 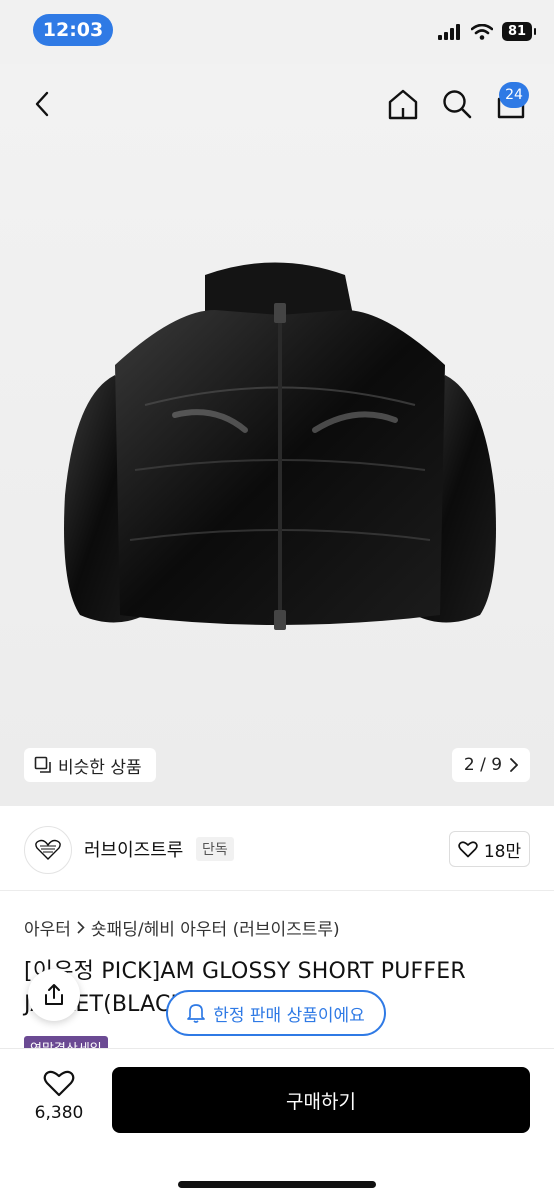 What do you see at coordinates (215, 927) in the screenshot?
I see `breadcrumb-subcategory: 숏패딩/헤비 아우터 (러브이즈트루)` at bounding box center [215, 927].